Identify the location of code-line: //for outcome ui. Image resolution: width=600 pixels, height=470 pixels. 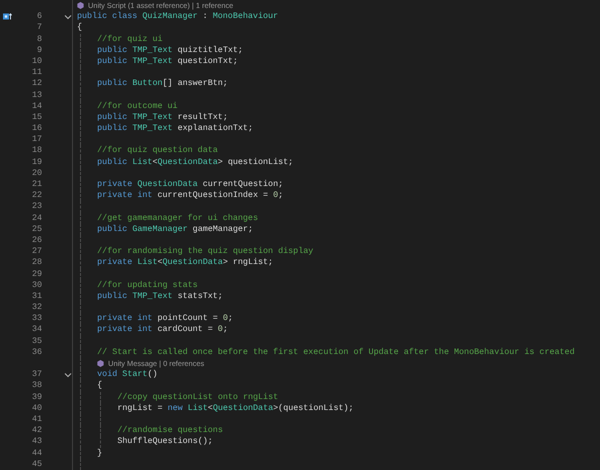
(137, 105).